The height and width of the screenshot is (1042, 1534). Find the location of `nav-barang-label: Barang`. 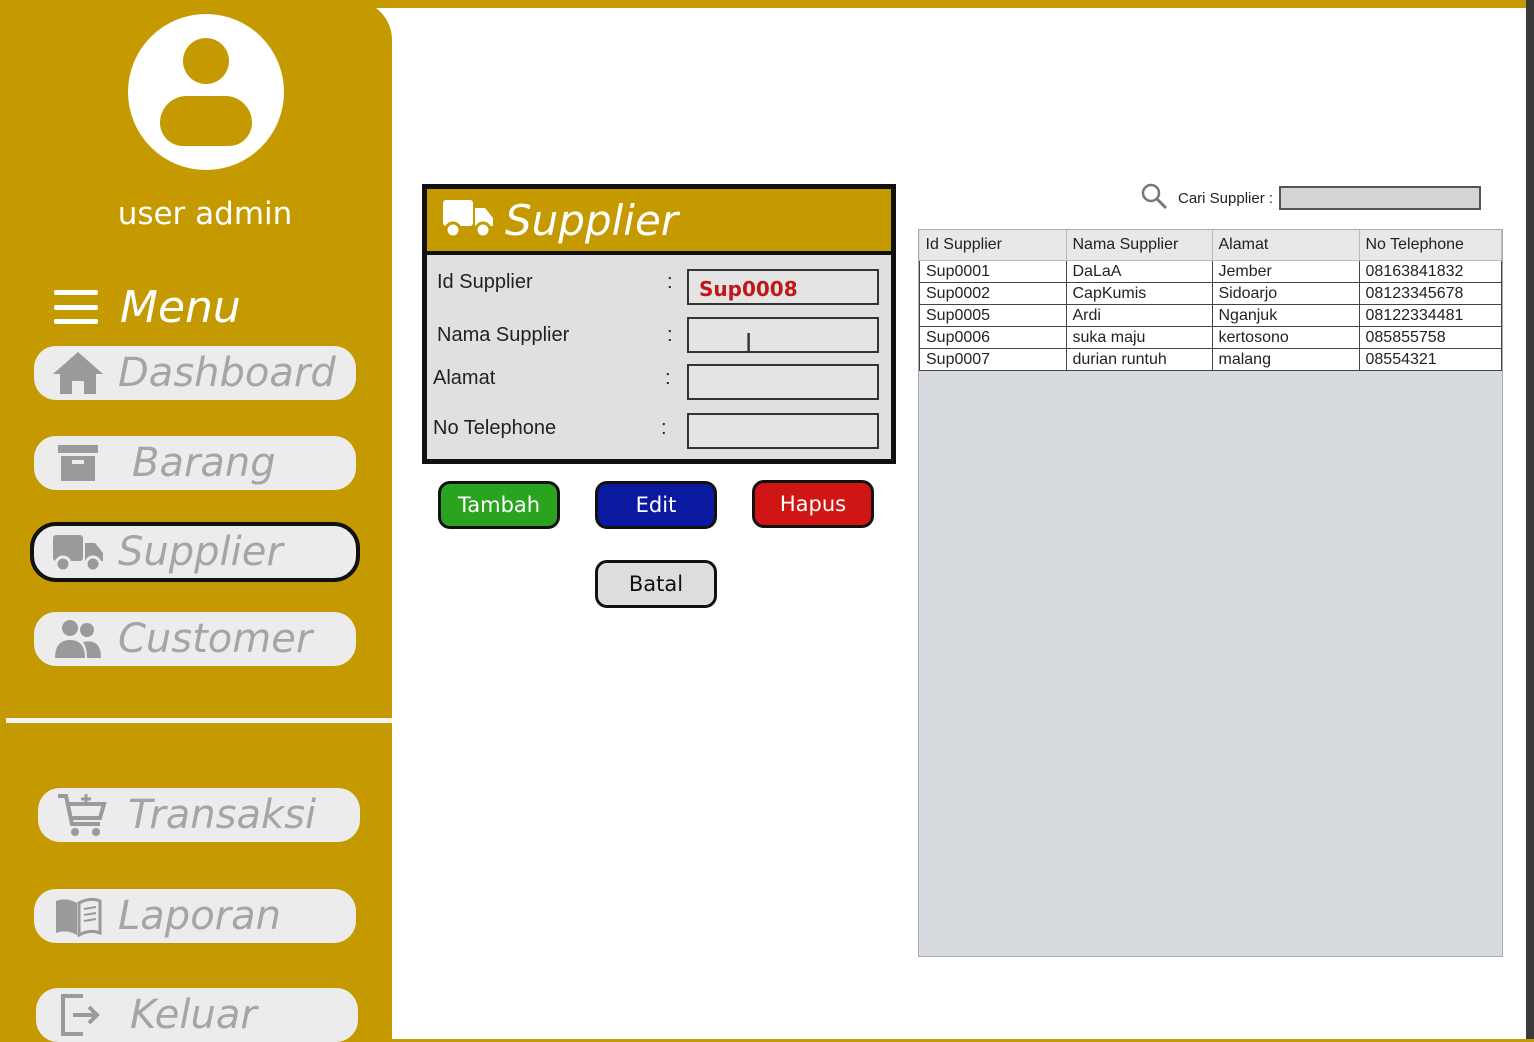

nav-barang-label: Barang is located at coordinates (204, 463).